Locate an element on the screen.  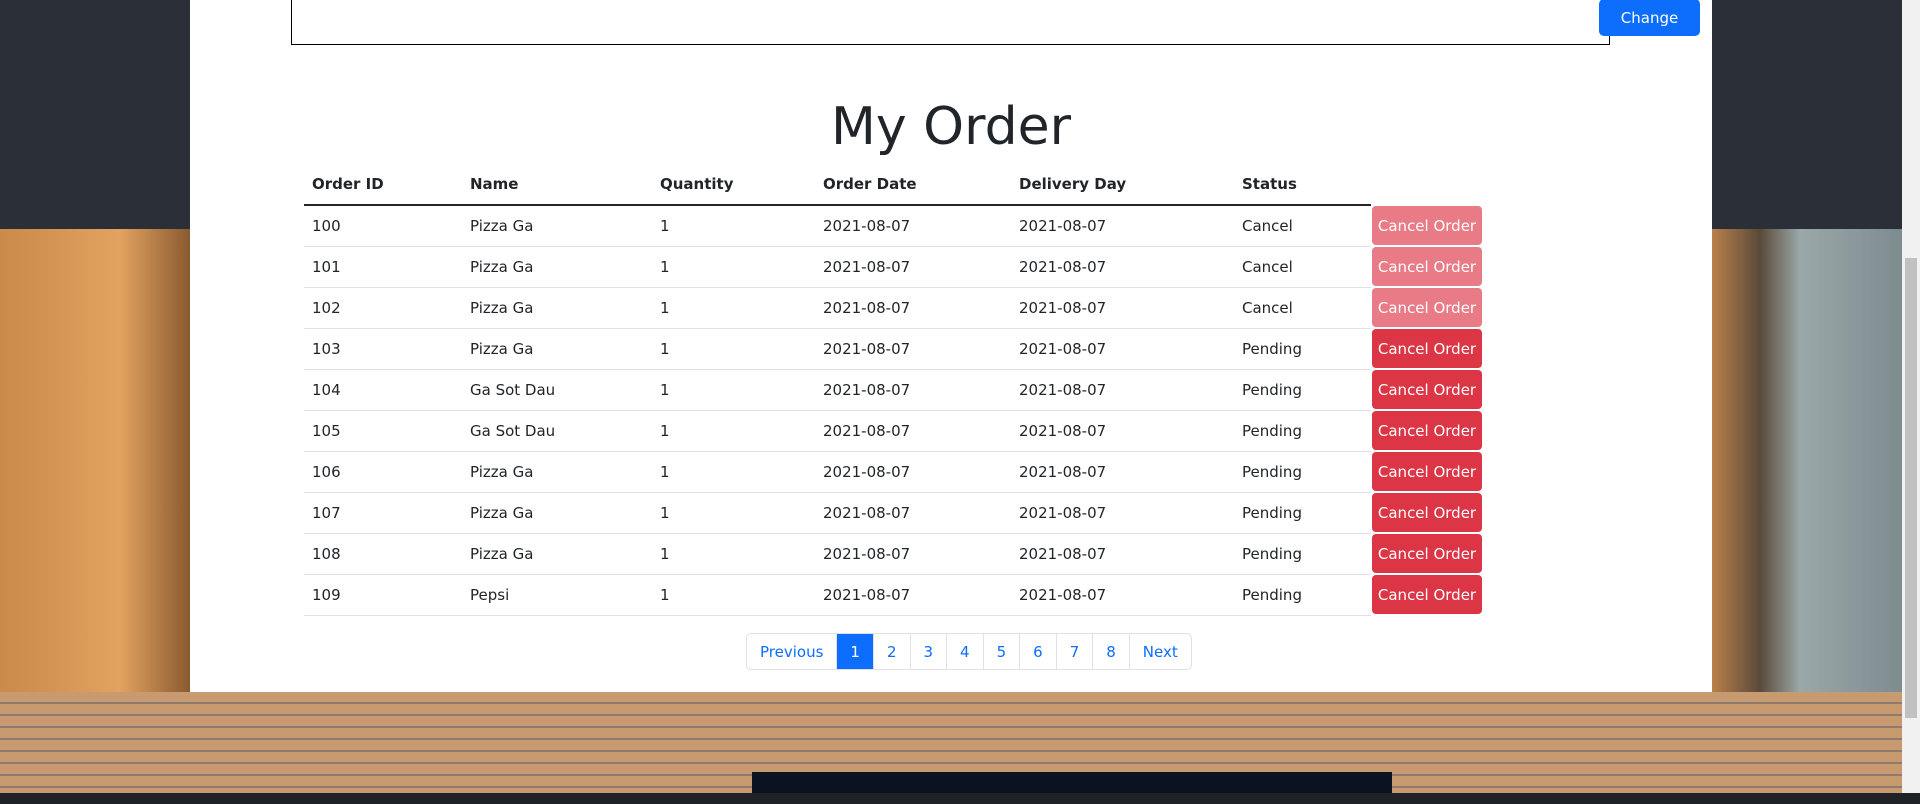
scrollbar is located at coordinates (1911, 396).